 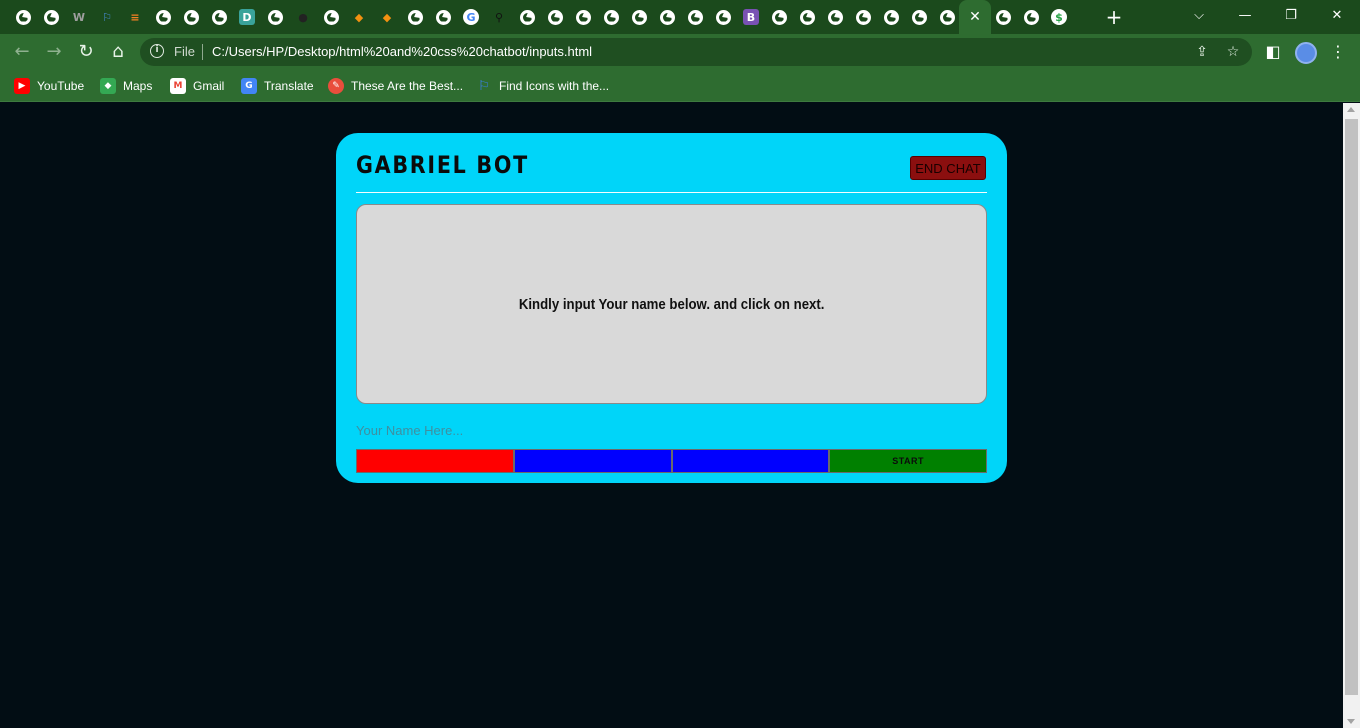 I want to click on address-divider, so click(x=202, y=52).